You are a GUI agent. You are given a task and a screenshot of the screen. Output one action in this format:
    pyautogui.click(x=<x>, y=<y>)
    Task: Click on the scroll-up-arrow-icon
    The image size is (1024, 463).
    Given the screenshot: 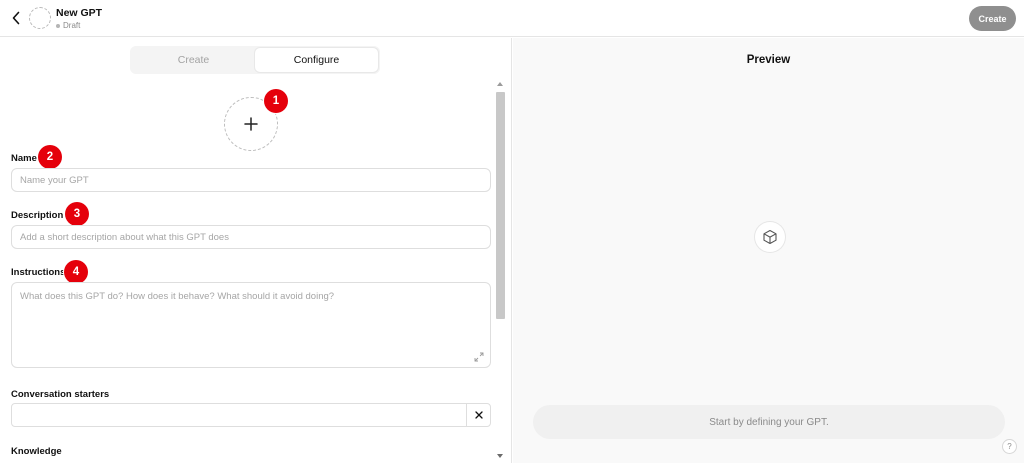 What is the action you would take?
    pyautogui.click(x=500, y=84)
    